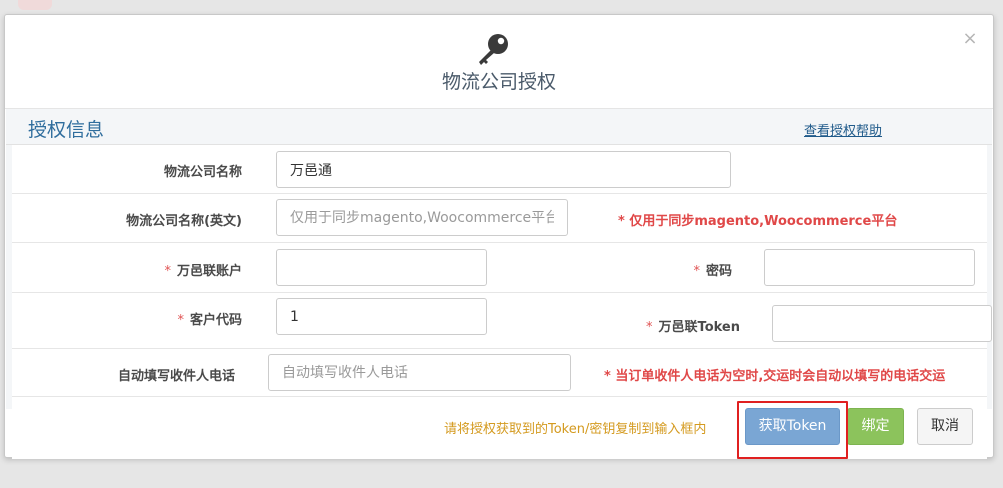  What do you see at coordinates (66, 130) in the screenshot?
I see `section-title: 授权信息` at bounding box center [66, 130].